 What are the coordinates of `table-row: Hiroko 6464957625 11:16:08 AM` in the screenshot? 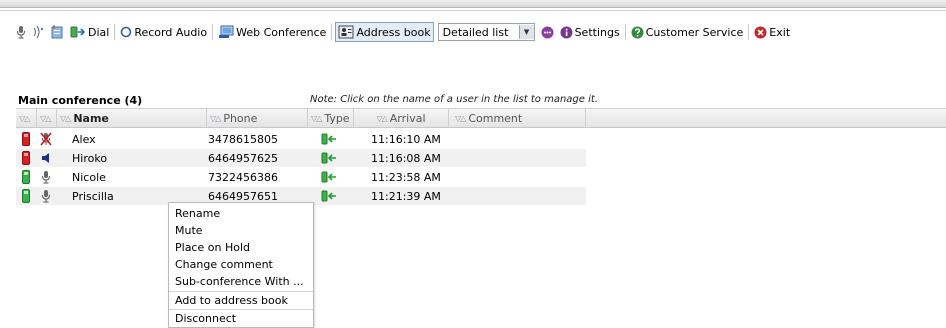 It's located at (301, 158).